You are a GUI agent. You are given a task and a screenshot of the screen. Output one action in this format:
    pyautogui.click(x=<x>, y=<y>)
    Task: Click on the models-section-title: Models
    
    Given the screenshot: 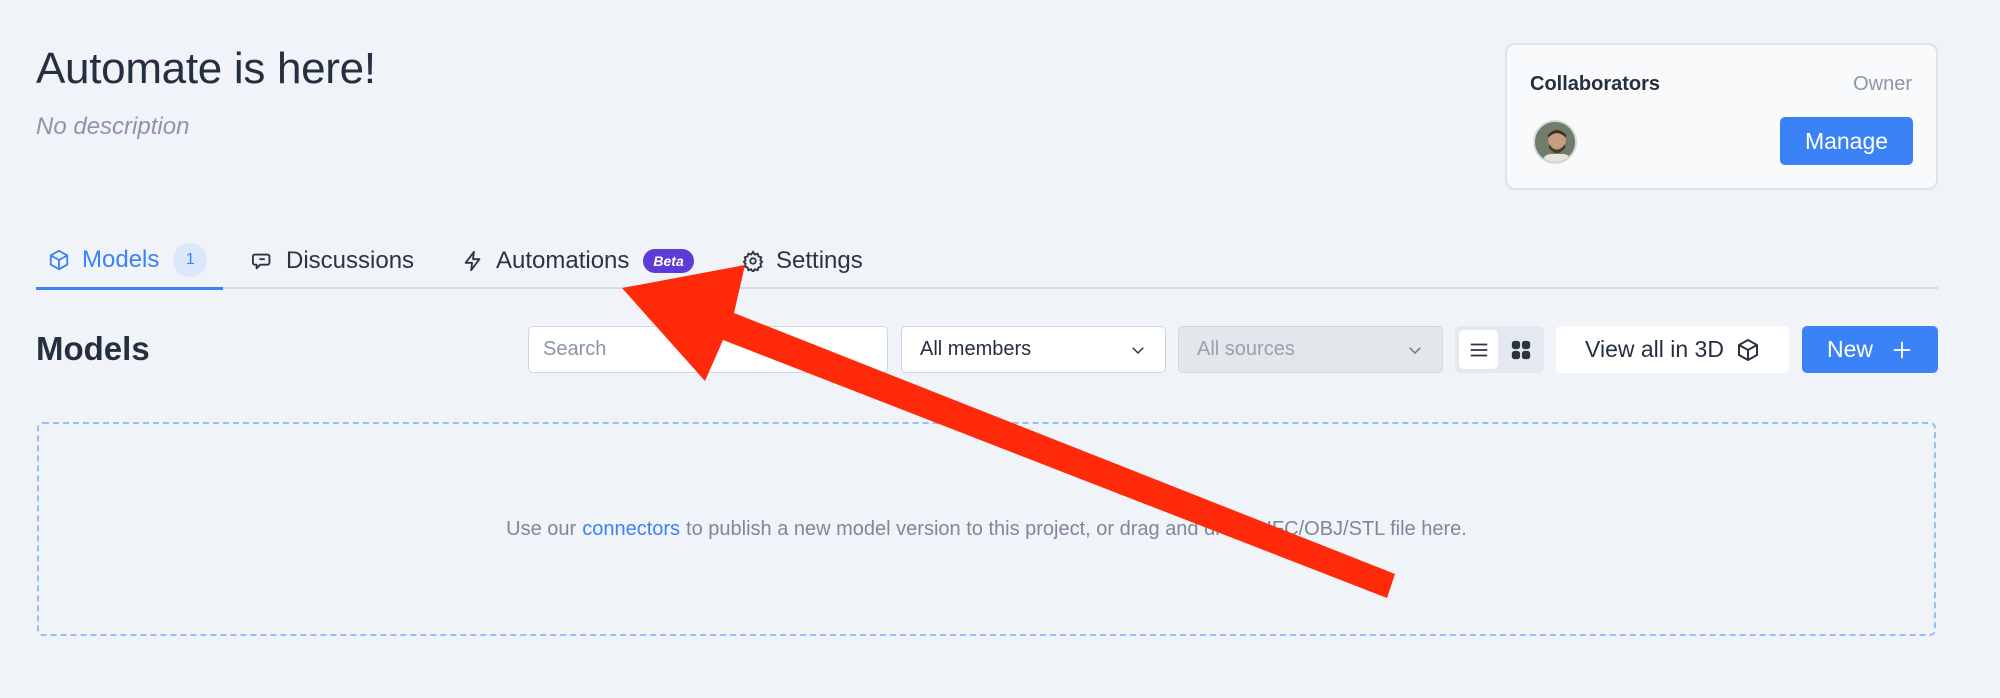 What is the action you would take?
    pyautogui.click(x=93, y=348)
    